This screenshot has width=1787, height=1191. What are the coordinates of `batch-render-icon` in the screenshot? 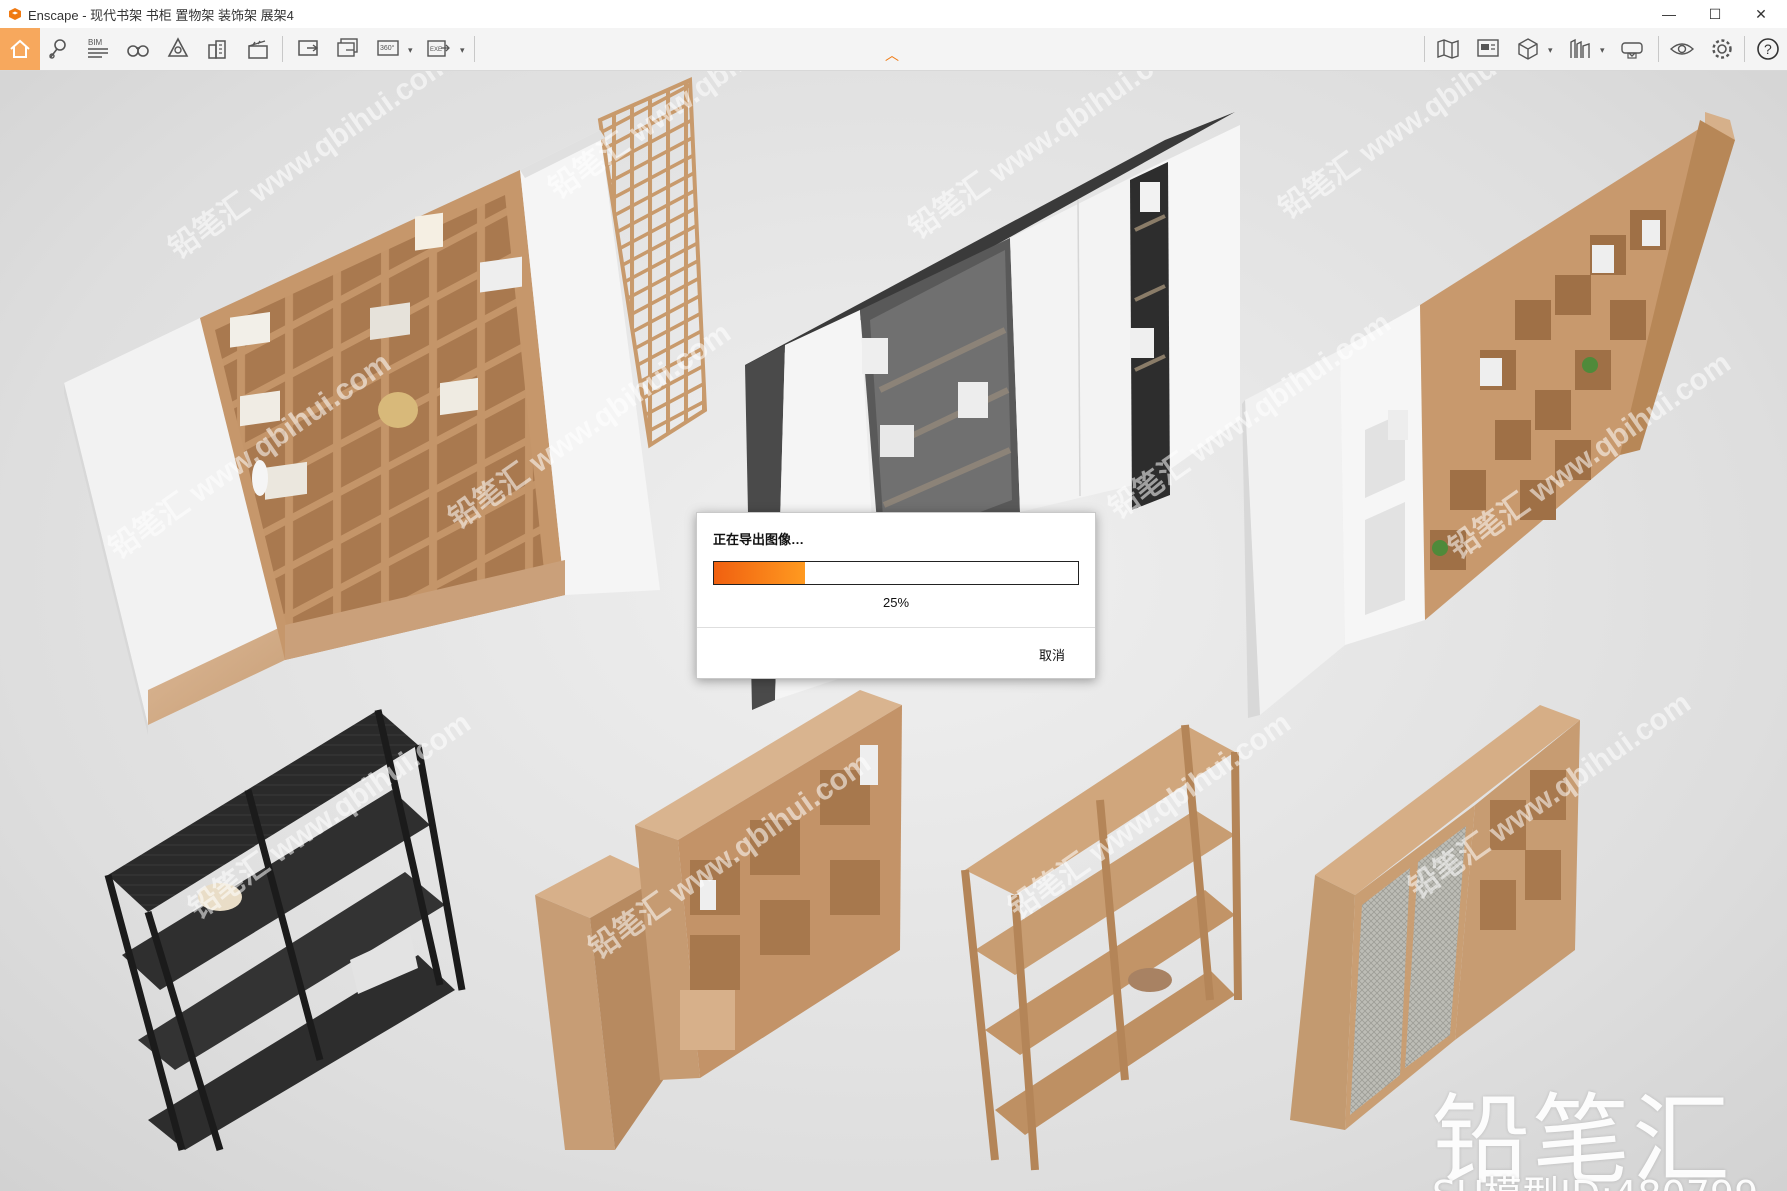 It's located at (347, 47).